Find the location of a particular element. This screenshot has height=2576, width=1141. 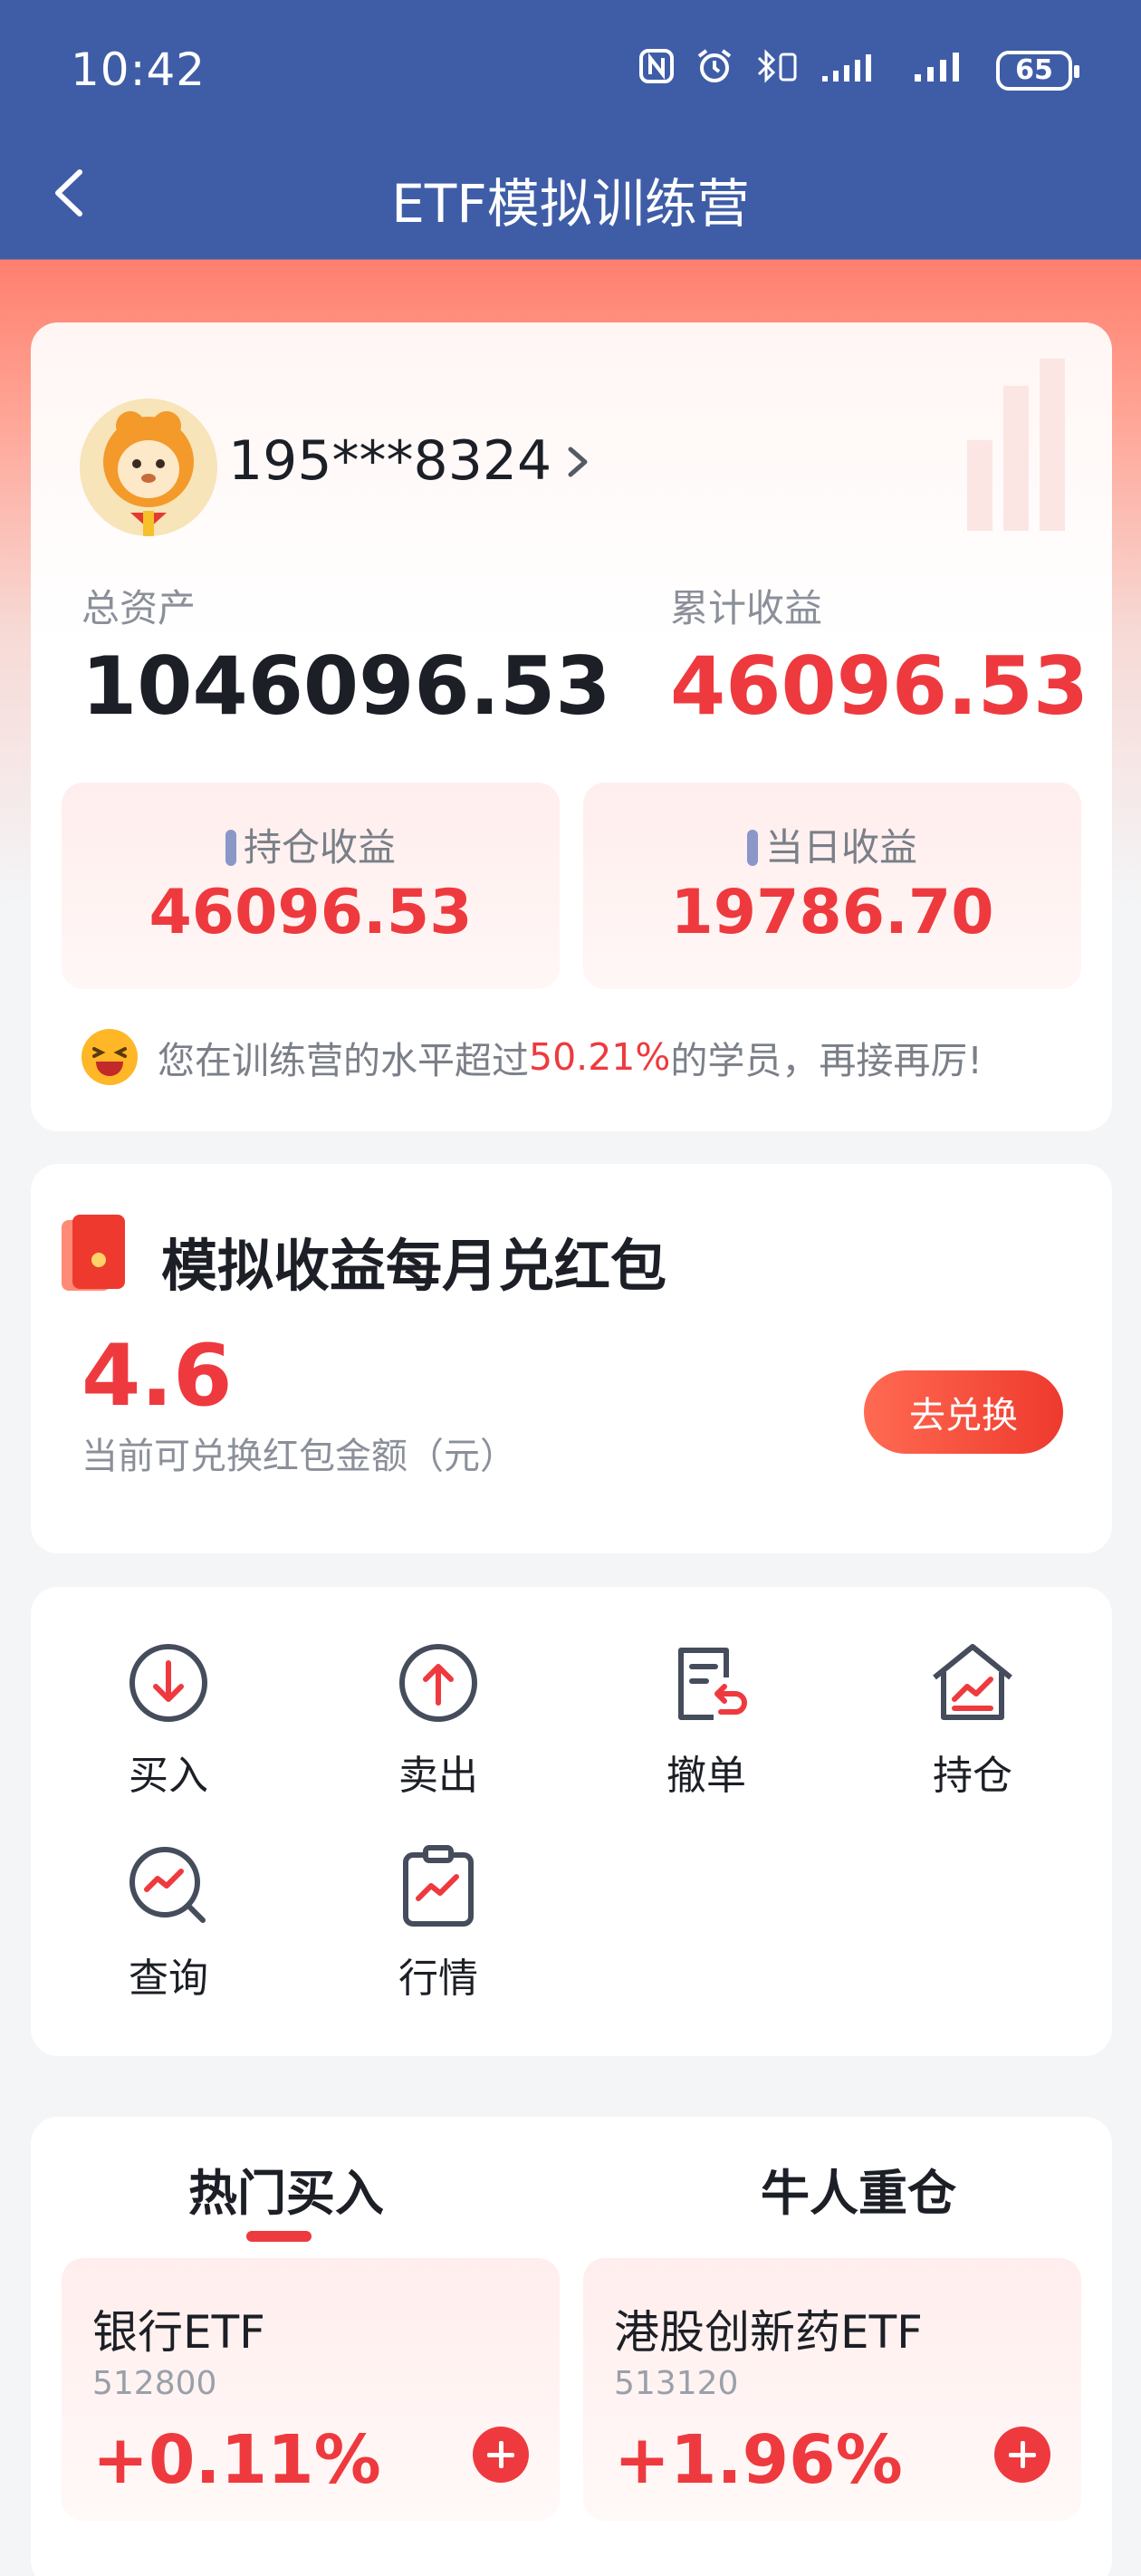

laughing-face-icon is located at coordinates (110, 1057).